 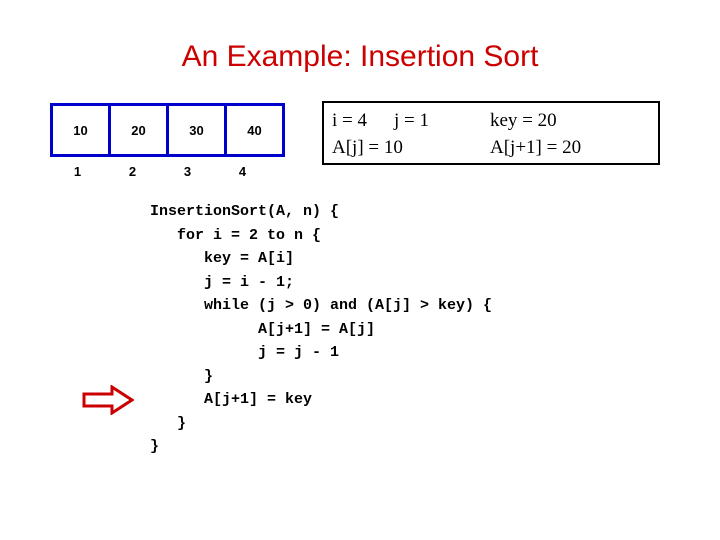 I want to click on array-index-2: 2, so click(x=132, y=171).